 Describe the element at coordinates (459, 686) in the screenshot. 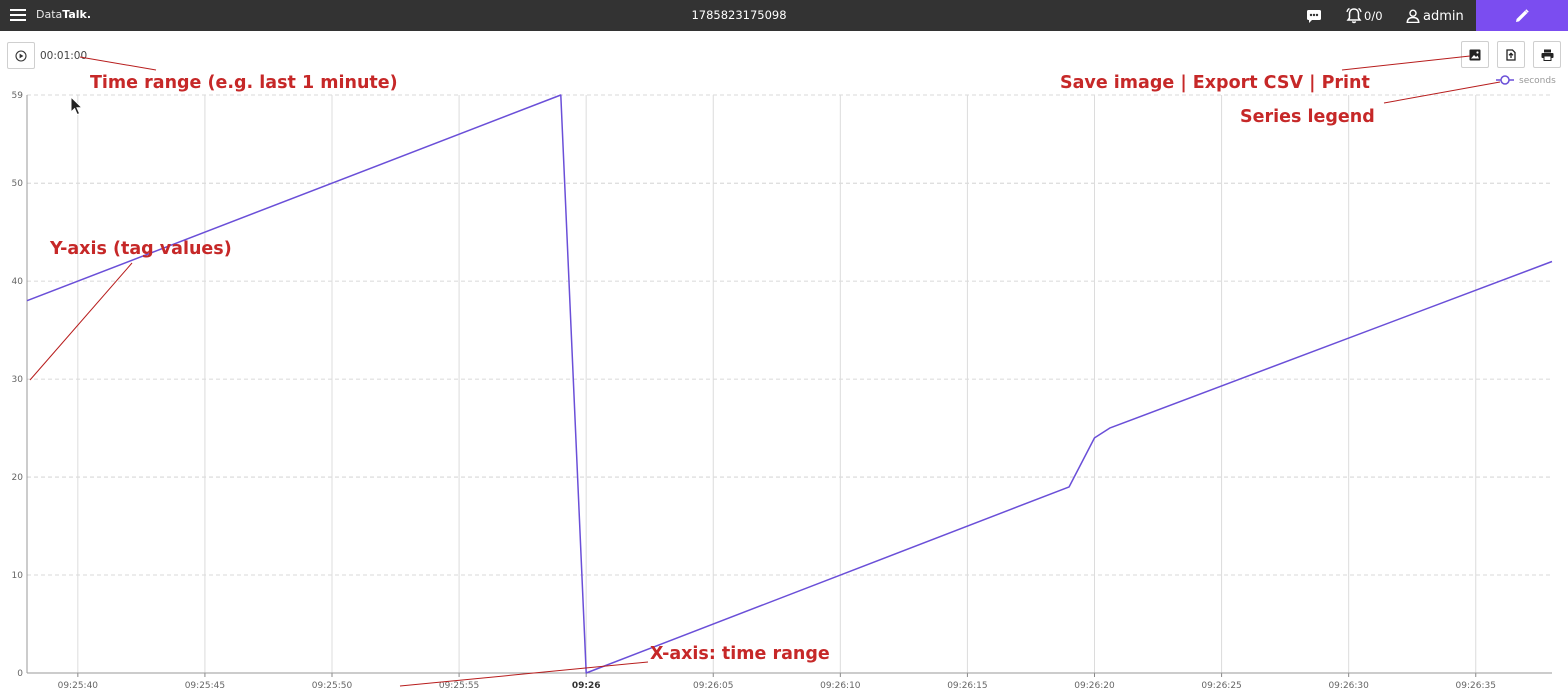

I see `x-tick-label: 09:25:55` at that location.